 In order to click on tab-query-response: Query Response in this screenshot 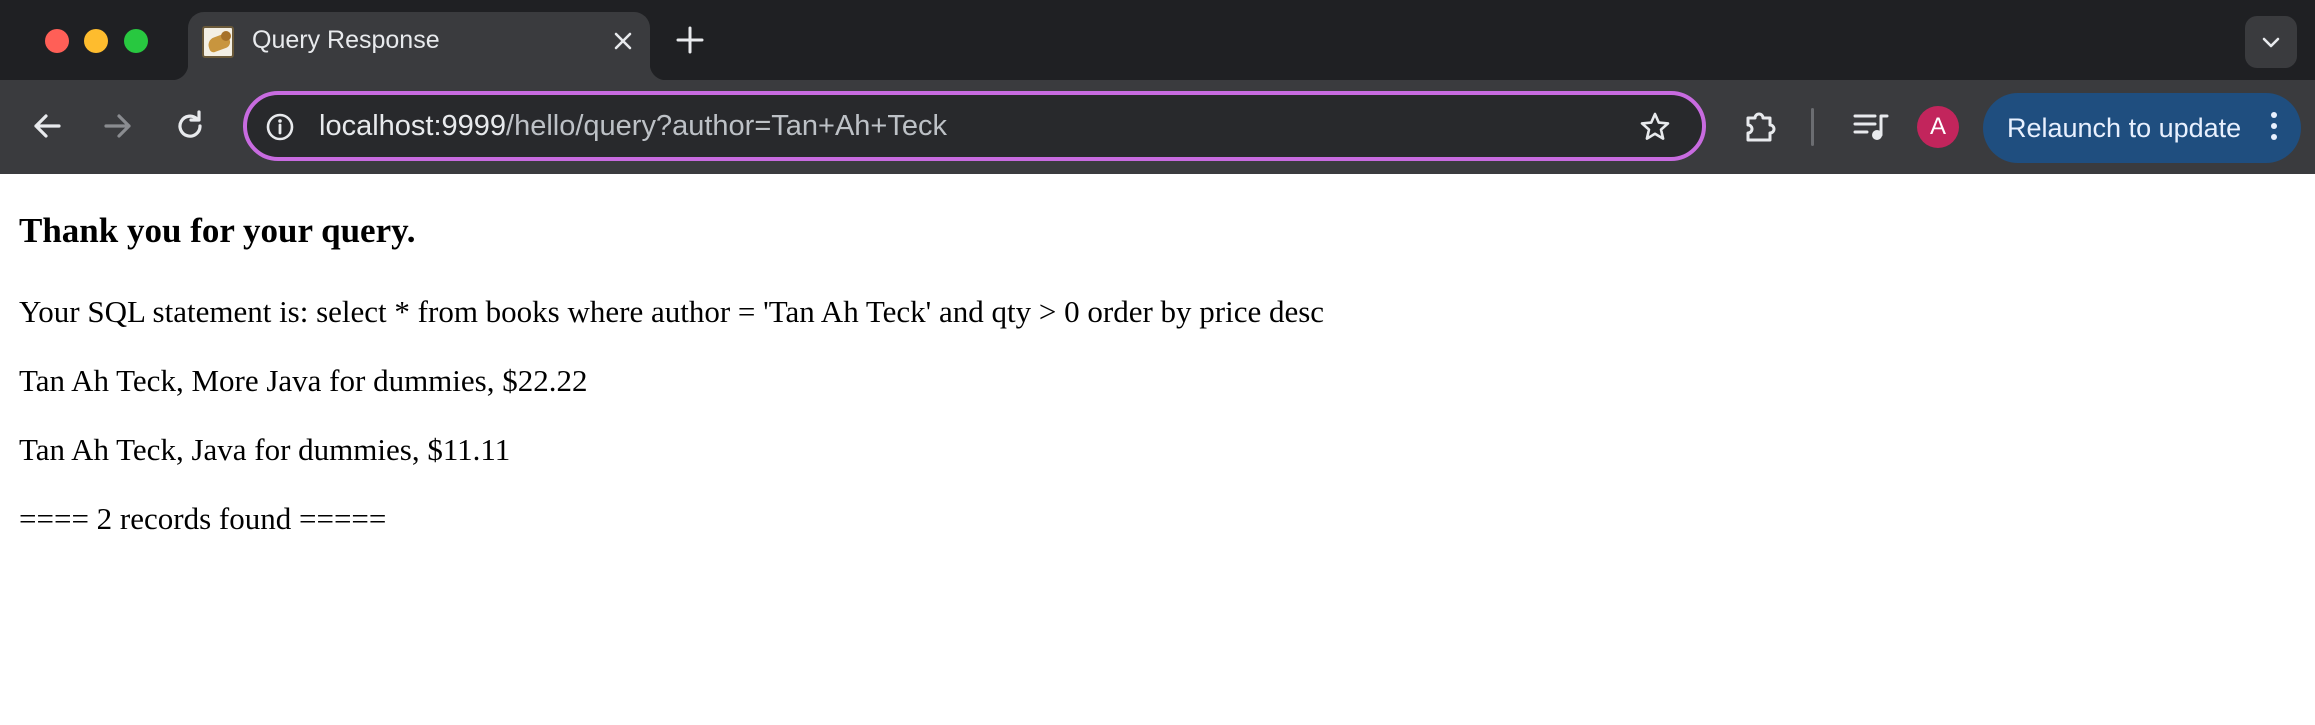, I will do `click(419, 46)`.